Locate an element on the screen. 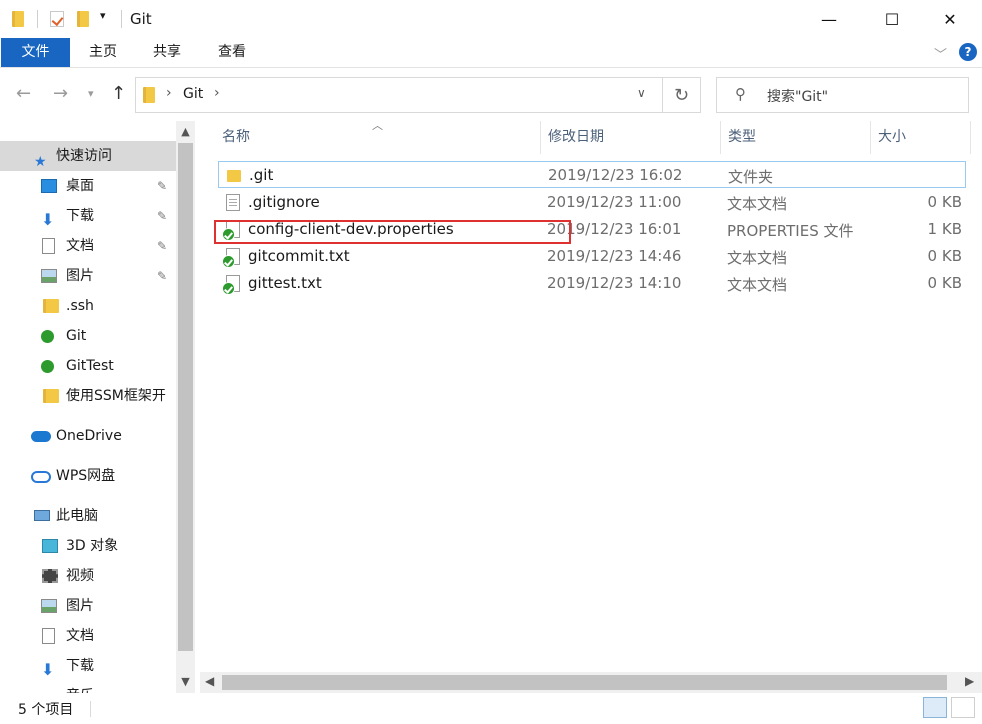  document-icon is located at coordinates (48, 636).